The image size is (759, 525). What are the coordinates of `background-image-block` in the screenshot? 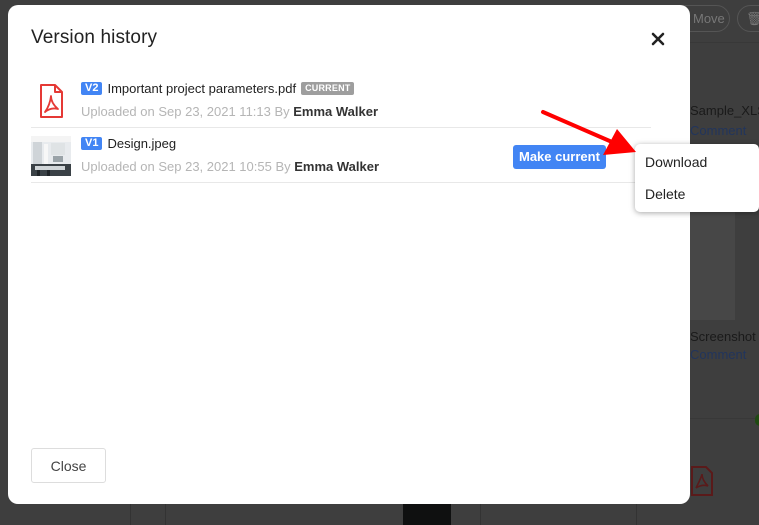 It's located at (427, 514).